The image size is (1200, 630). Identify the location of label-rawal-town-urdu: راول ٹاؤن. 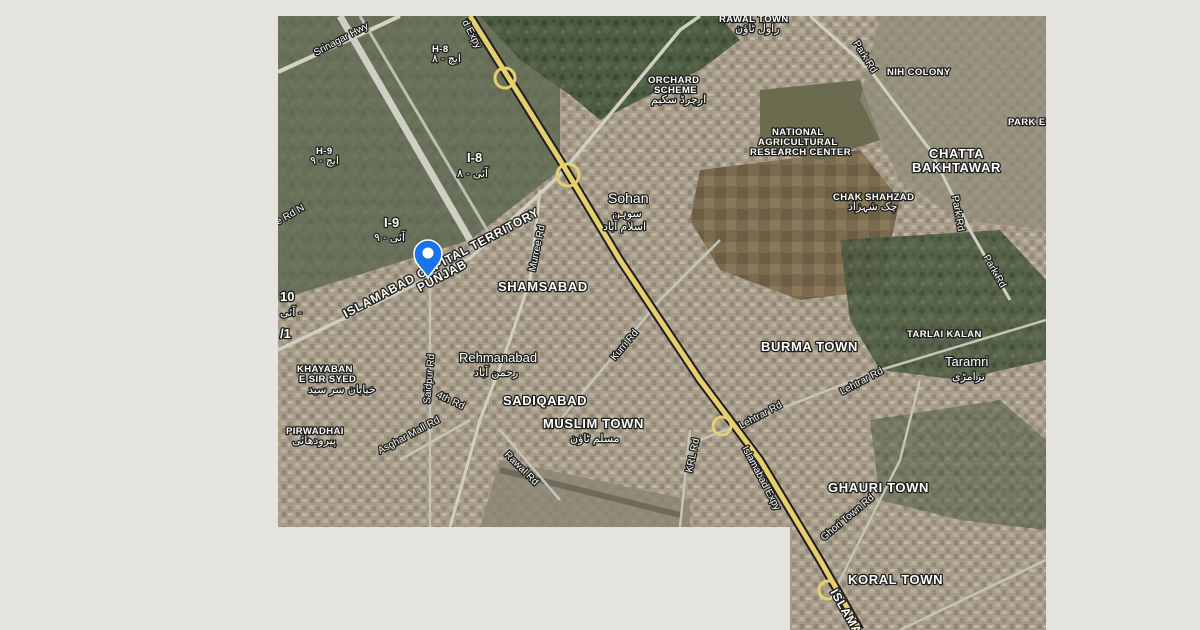
(757, 29).